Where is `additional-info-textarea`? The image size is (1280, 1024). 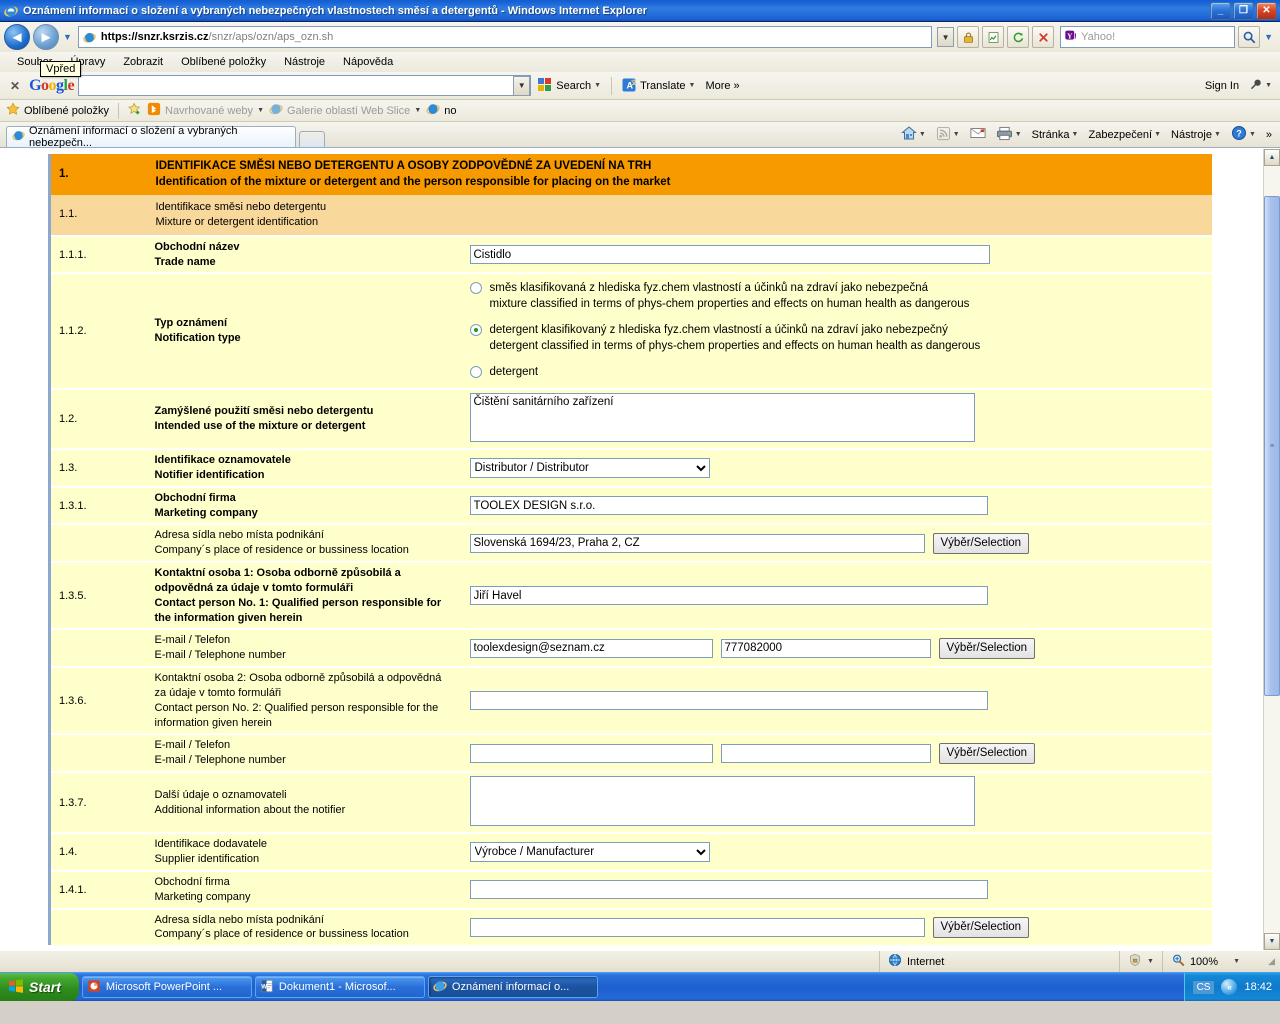 additional-info-textarea is located at coordinates (722, 801).